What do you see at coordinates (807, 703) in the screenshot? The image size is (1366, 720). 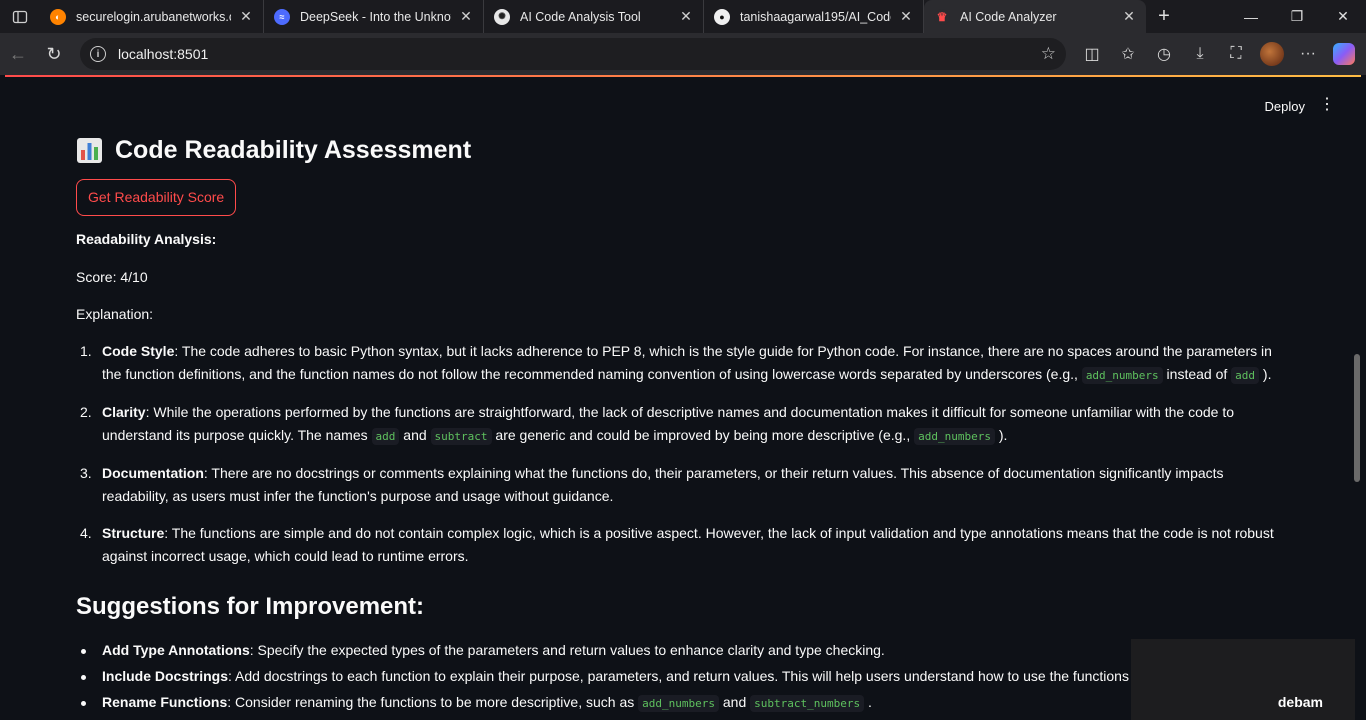 I see `inline-code: subtract_numbers` at bounding box center [807, 703].